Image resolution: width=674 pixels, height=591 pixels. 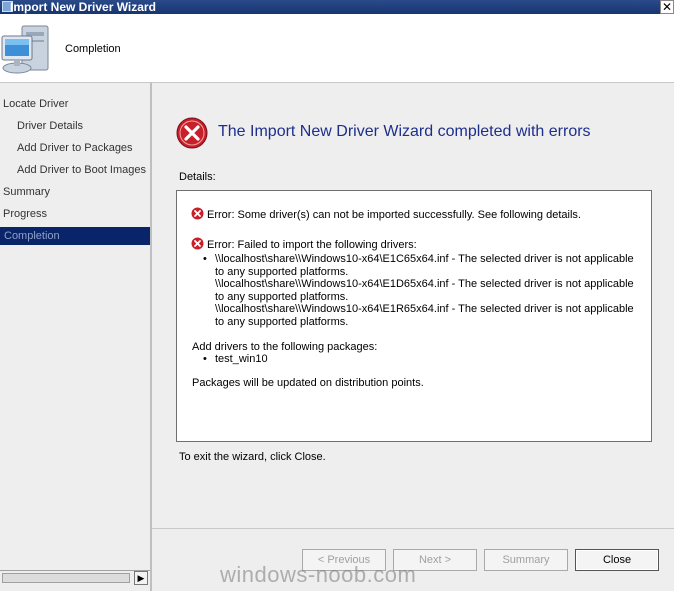 I want to click on step-add-driver-to-boot-images: Add Driver to Boot Images, so click(x=81, y=170).